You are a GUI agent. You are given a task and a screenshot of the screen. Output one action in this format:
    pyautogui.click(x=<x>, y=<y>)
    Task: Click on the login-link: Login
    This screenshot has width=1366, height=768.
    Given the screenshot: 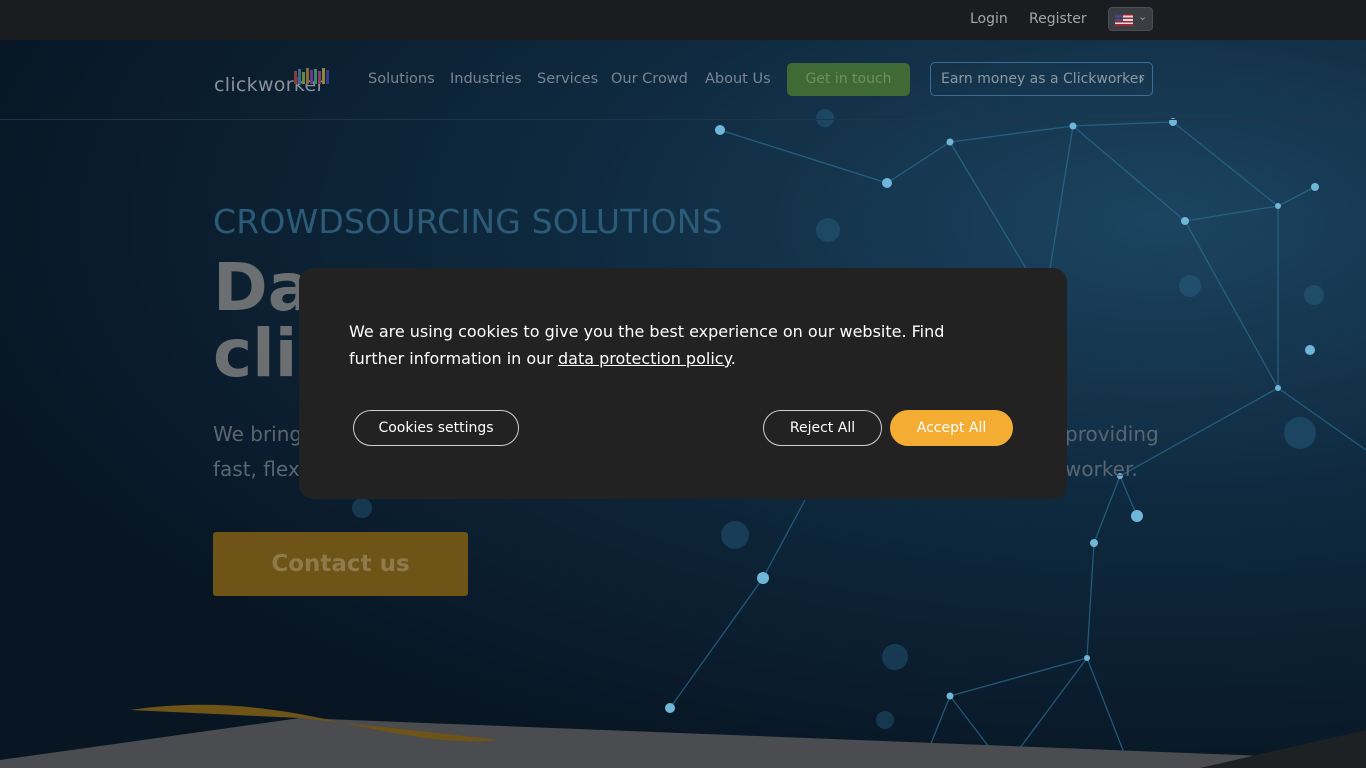 What is the action you would take?
    pyautogui.click(x=989, y=19)
    